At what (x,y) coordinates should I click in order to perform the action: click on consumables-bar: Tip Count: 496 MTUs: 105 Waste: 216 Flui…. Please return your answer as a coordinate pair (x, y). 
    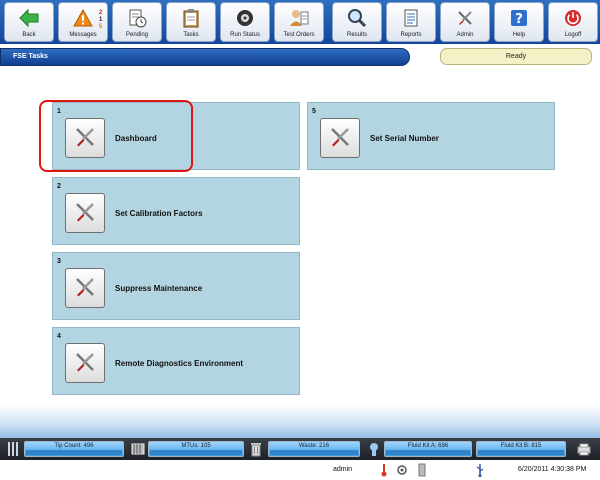
    Looking at the image, I should click on (300, 449).